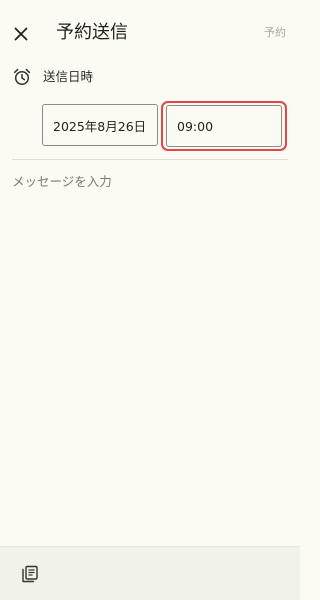  I want to click on date-picker-field: 2025年8月26日, so click(100, 125).